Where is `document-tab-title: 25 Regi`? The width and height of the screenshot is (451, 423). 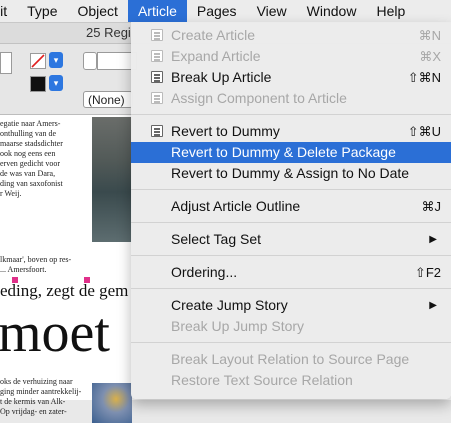
document-tab-title: 25 Regi is located at coordinates (108, 33).